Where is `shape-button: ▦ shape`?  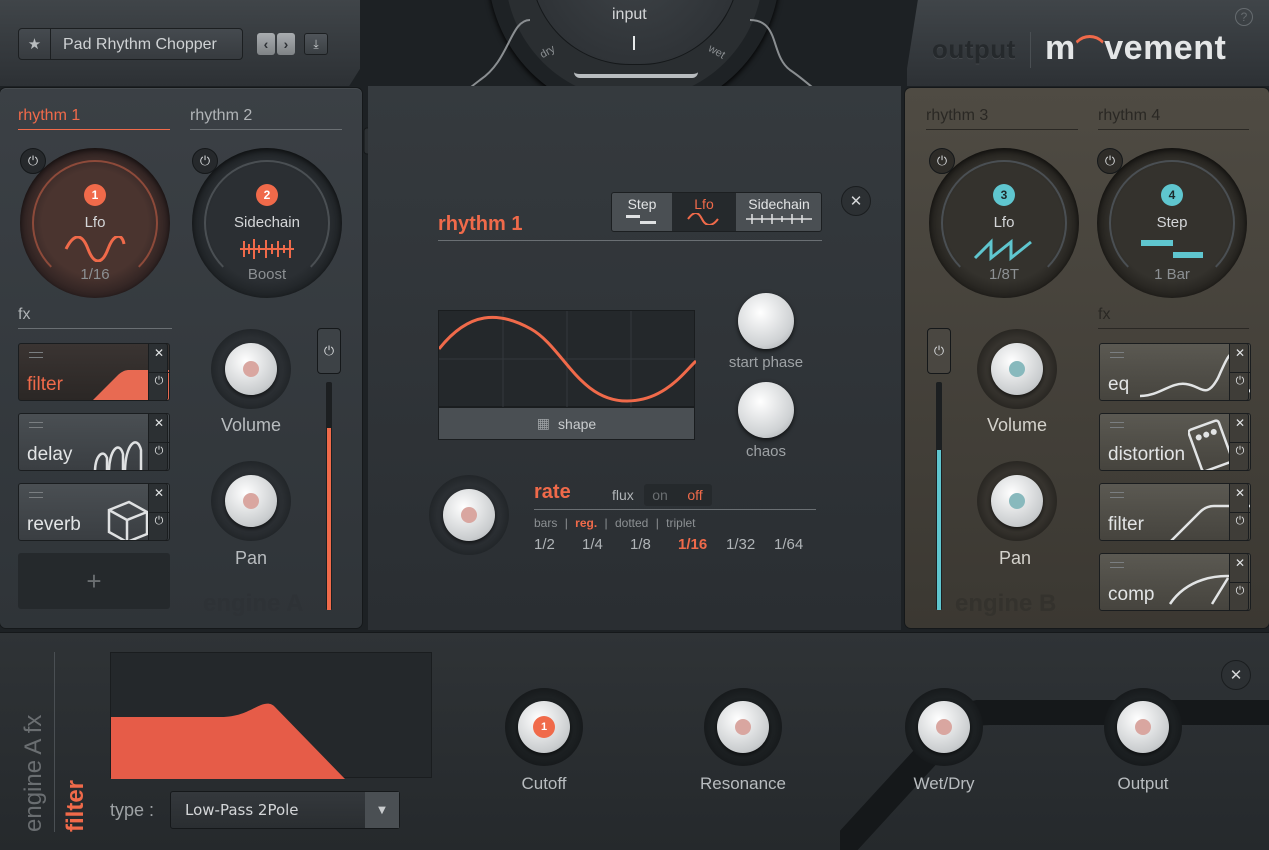
shape-button: ▦ shape is located at coordinates (566, 423).